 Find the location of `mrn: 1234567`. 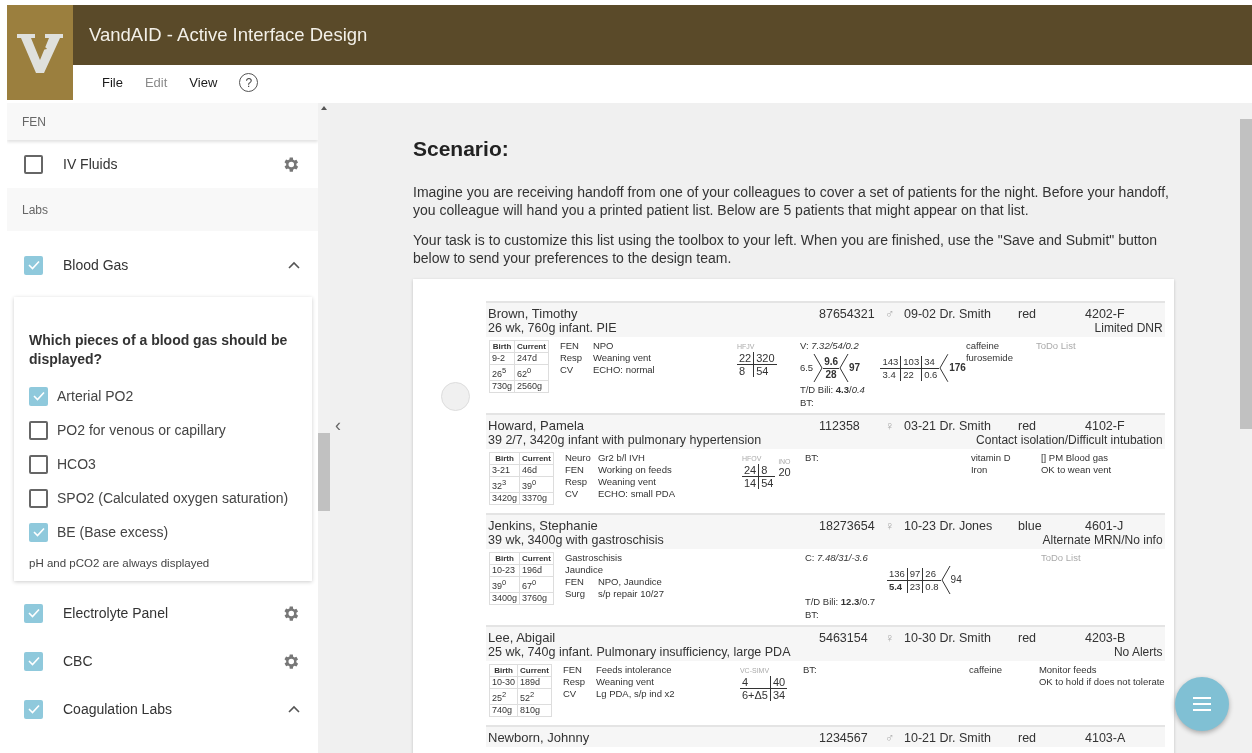

mrn: 1234567 is located at coordinates (844, 738).